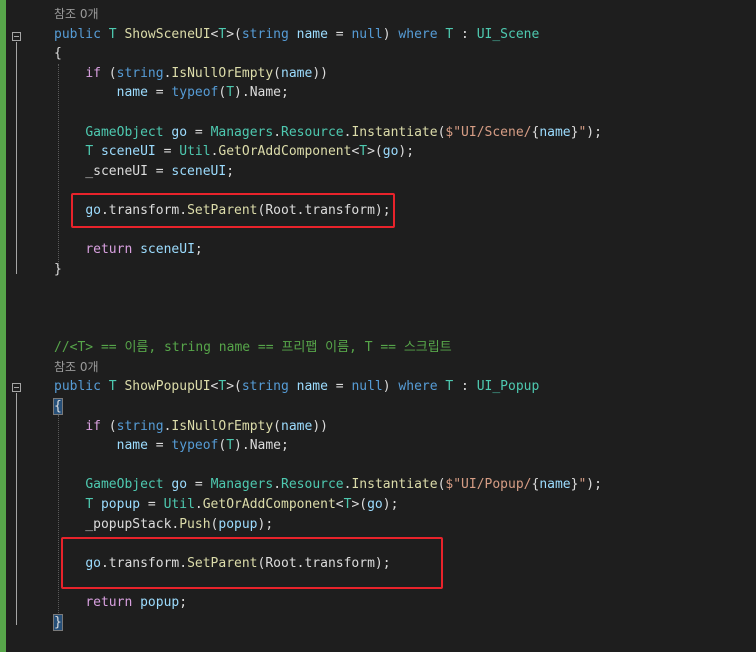  I want to click on code-text: {, so click(58, 407).